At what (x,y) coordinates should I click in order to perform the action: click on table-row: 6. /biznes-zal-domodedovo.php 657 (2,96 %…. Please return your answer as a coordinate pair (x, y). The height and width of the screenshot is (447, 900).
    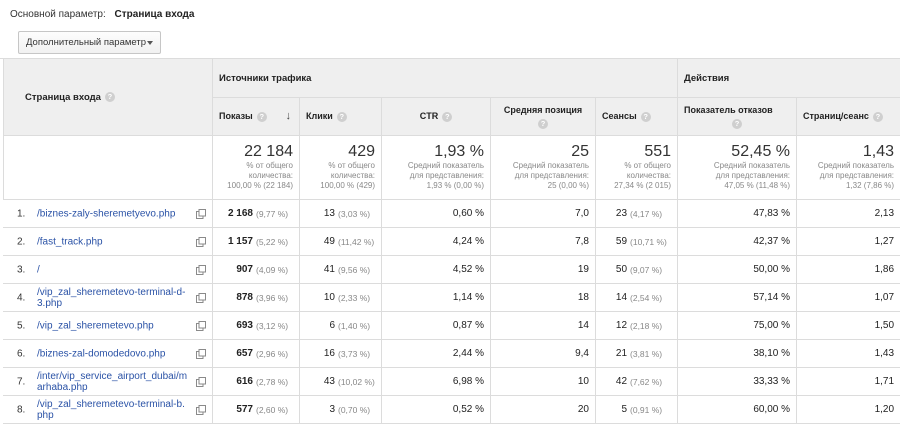
    Looking at the image, I should click on (451, 353).